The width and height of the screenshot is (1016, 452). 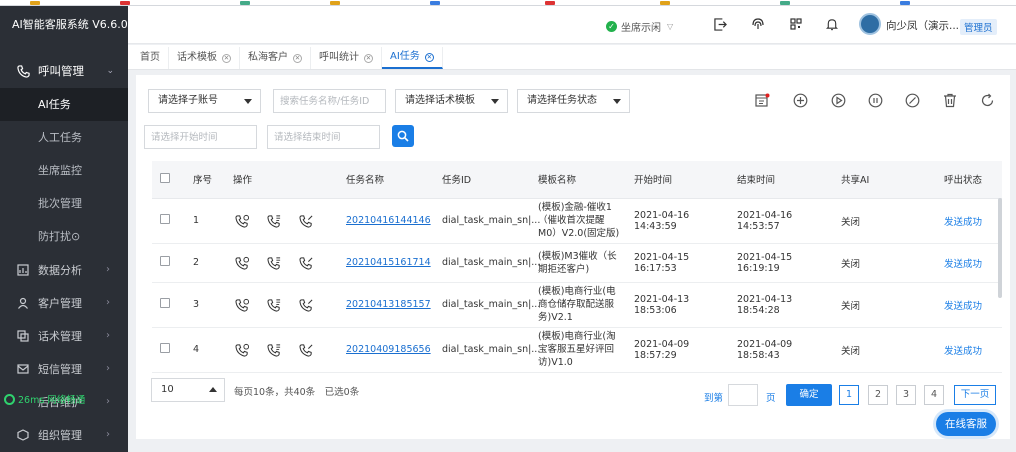 What do you see at coordinates (800, 100) in the screenshot?
I see `add-circle-icon` at bounding box center [800, 100].